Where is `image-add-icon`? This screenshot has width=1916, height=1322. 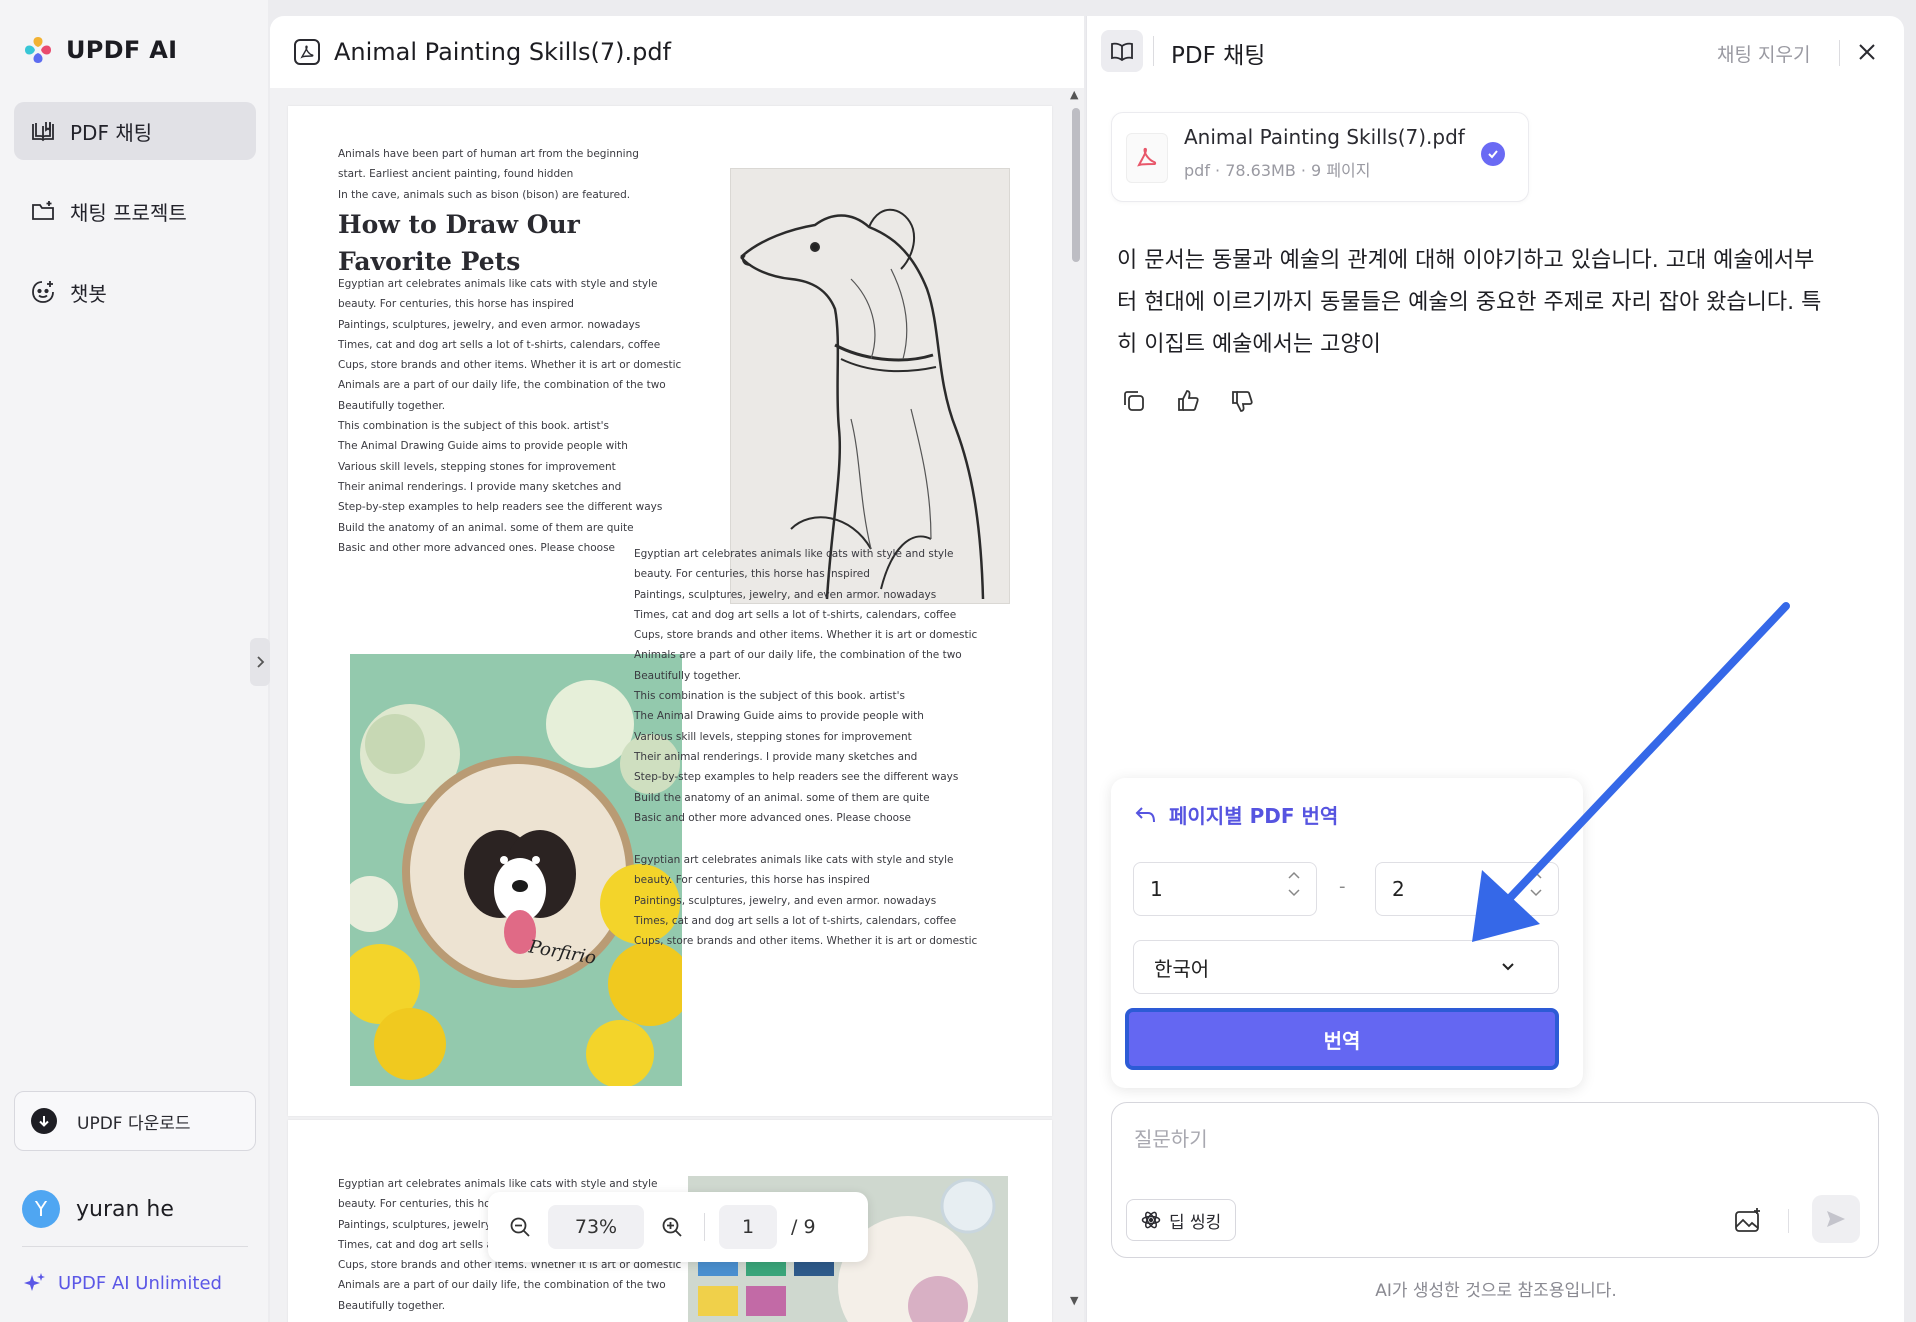 image-add-icon is located at coordinates (1747, 1220).